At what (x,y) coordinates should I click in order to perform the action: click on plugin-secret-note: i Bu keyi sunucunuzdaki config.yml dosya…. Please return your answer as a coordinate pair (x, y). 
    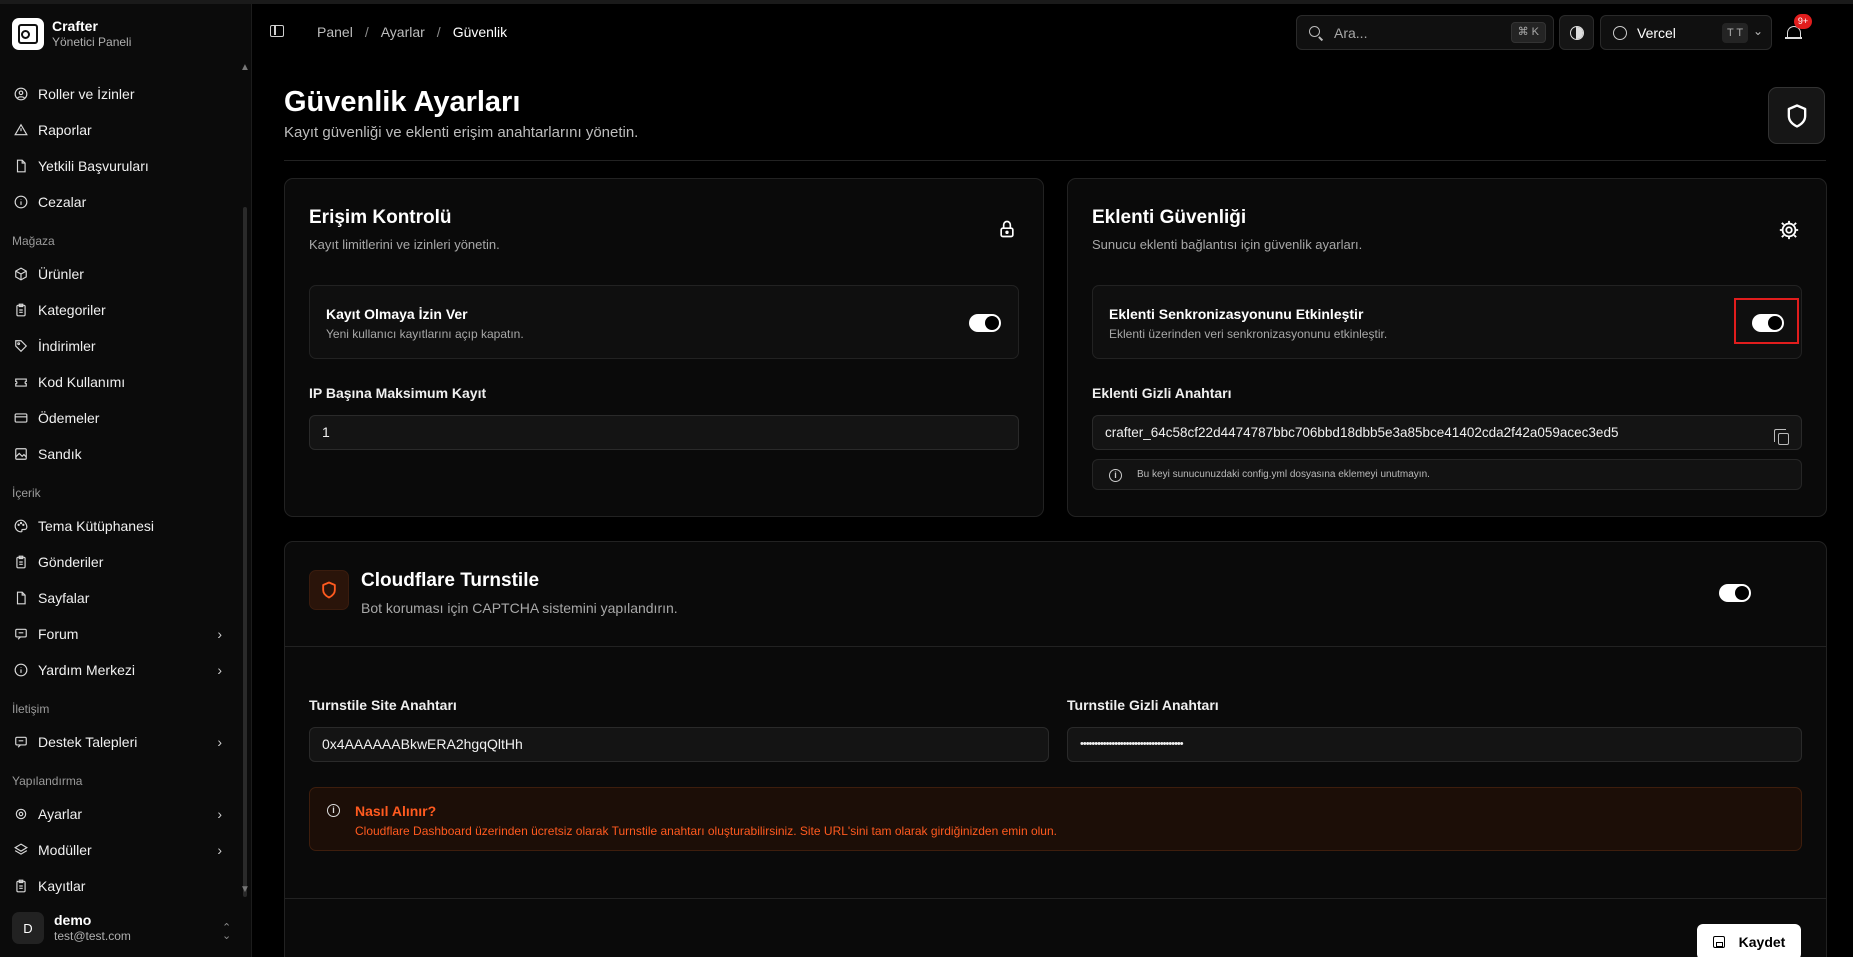
    Looking at the image, I should click on (1447, 474).